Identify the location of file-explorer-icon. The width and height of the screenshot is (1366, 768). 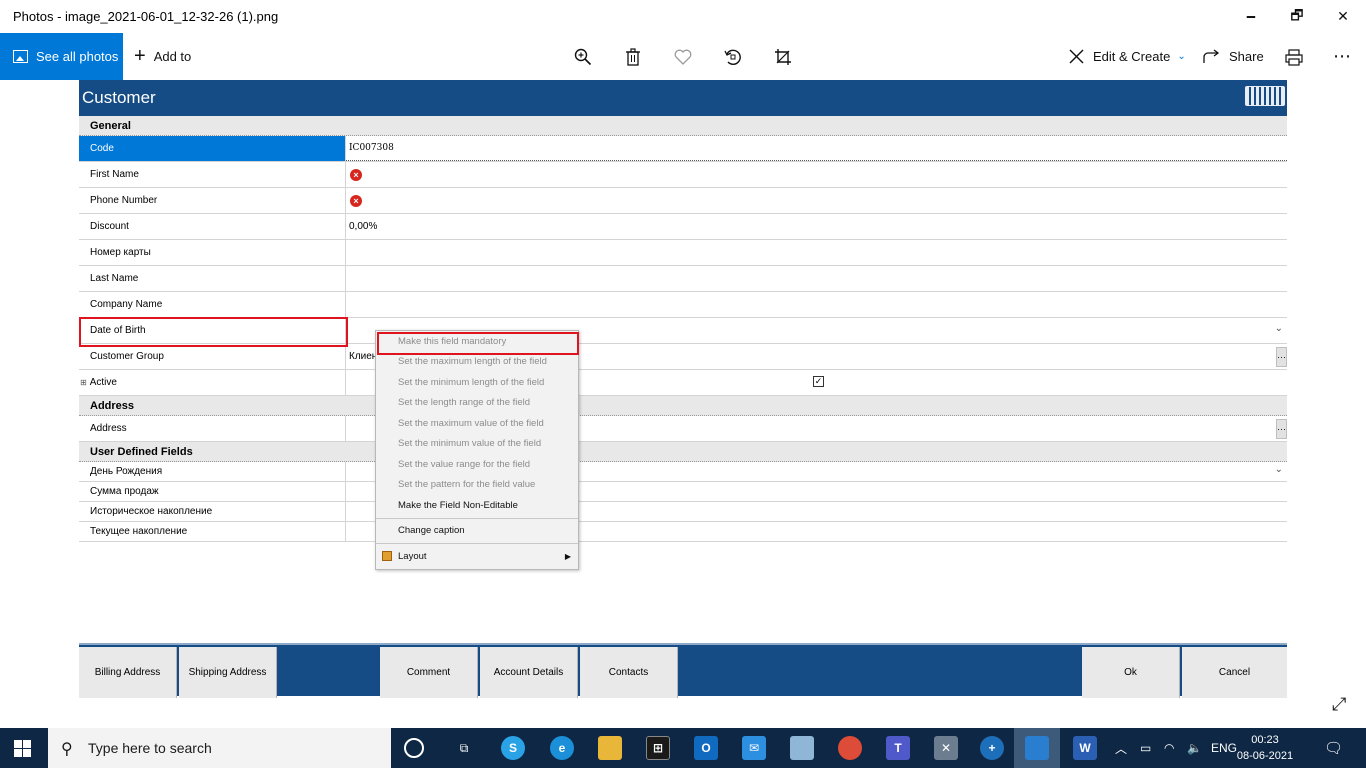
(610, 748).